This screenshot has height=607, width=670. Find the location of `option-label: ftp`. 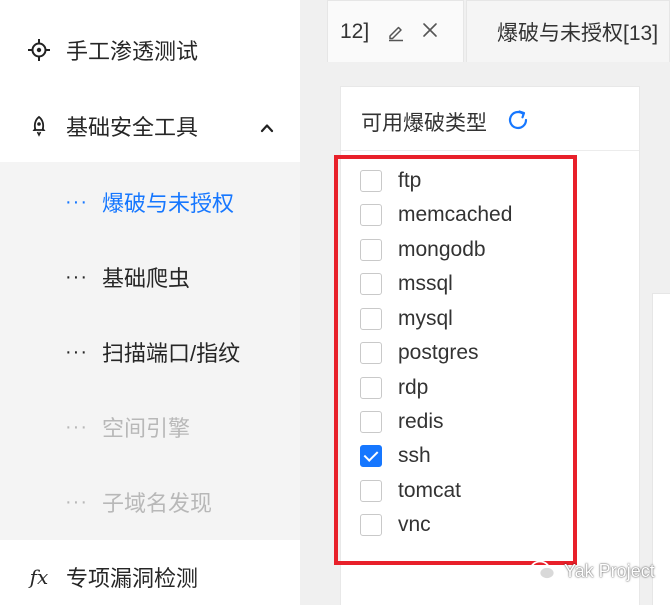

option-label: ftp is located at coordinates (410, 180).